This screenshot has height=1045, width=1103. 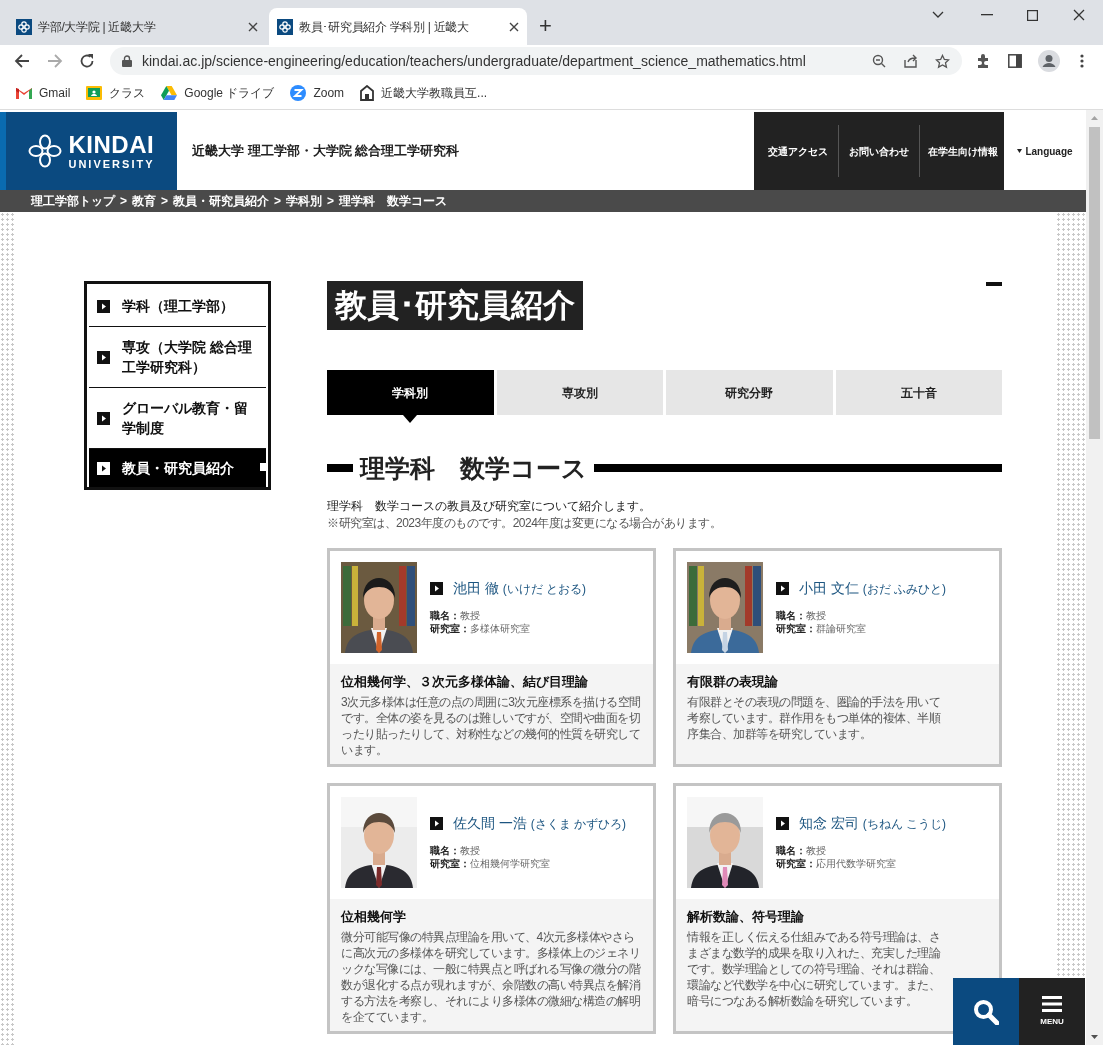 I want to click on menu-button: MENU, so click(x=1052, y=1011).